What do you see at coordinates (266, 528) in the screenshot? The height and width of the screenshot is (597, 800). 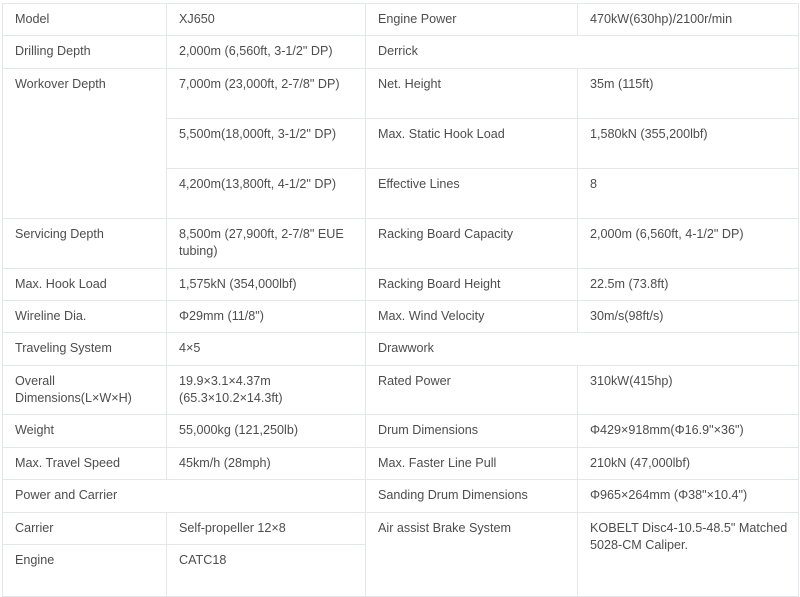 I see `row-value-carrier: Self-propeller 12×8` at bounding box center [266, 528].